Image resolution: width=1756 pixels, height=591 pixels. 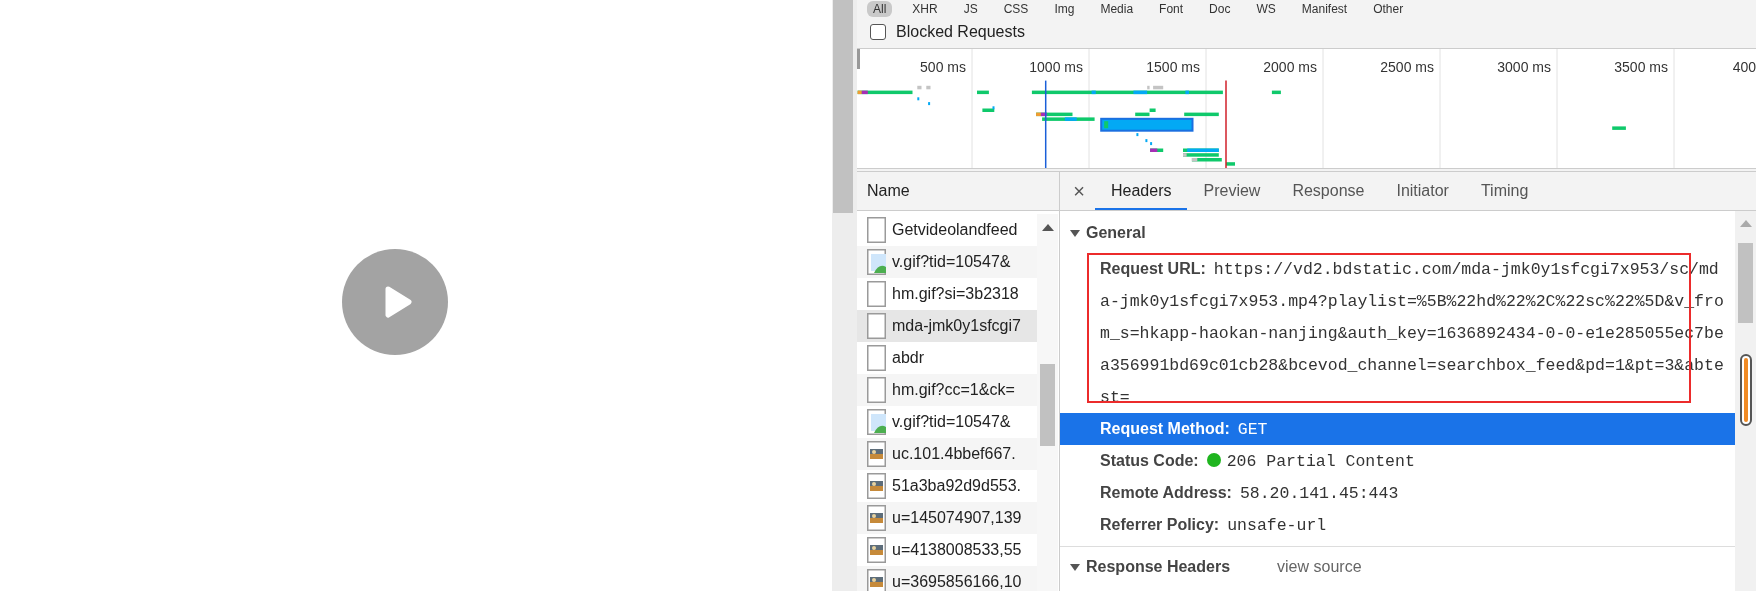 I want to click on request-row: 51a3ba92d9d553., so click(x=947, y=486).